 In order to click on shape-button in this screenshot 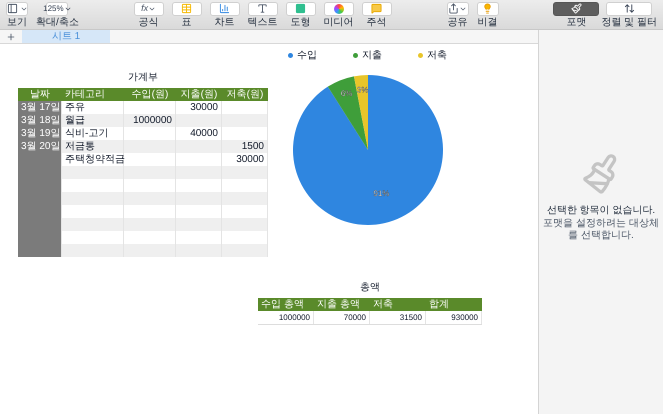, I will do `click(301, 9)`.